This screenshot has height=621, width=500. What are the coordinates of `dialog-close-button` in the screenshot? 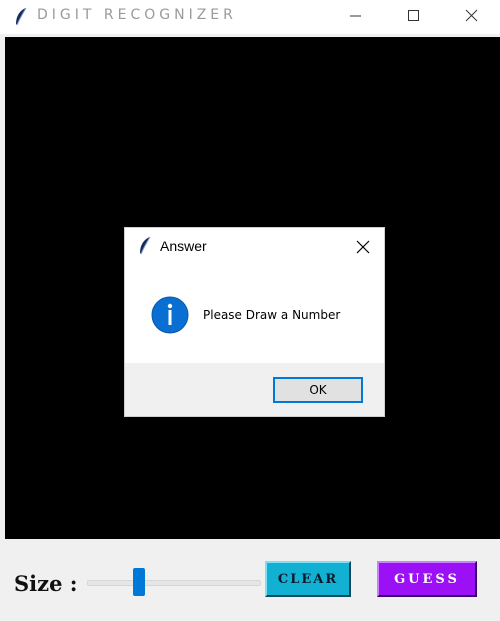 It's located at (363, 247).